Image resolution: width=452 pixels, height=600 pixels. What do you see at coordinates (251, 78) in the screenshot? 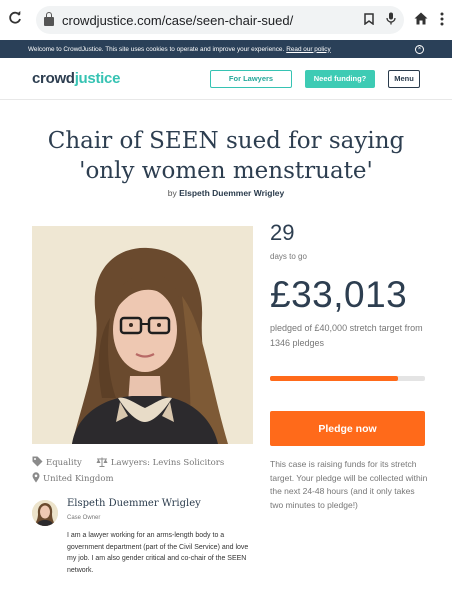
I see `for-lawyers-button: For Lawyers` at bounding box center [251, 78].